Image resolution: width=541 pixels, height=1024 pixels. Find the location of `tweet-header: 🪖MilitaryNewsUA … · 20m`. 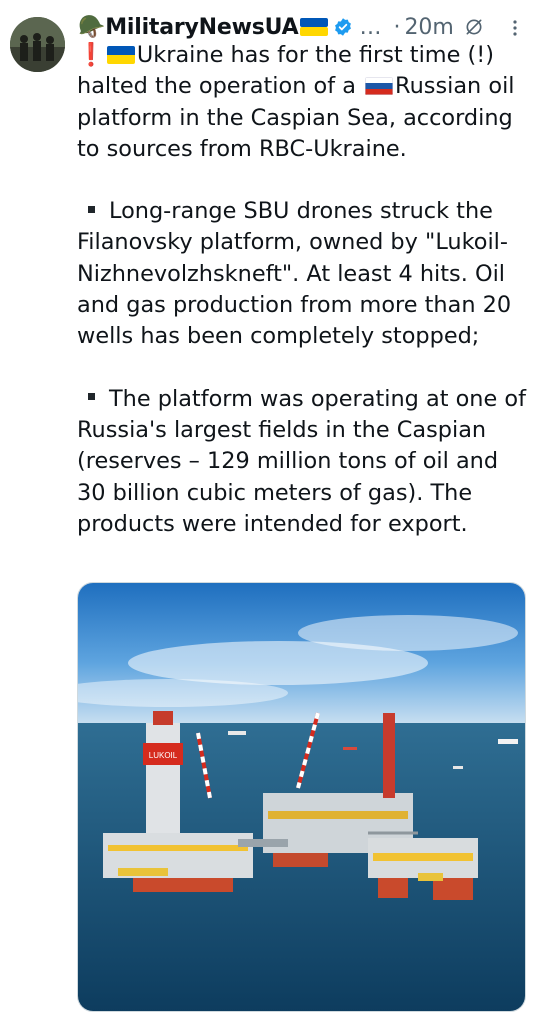

tweet-header: 🪖MilitaryNewsUA … · 20m is located at coordinates (303, 27).